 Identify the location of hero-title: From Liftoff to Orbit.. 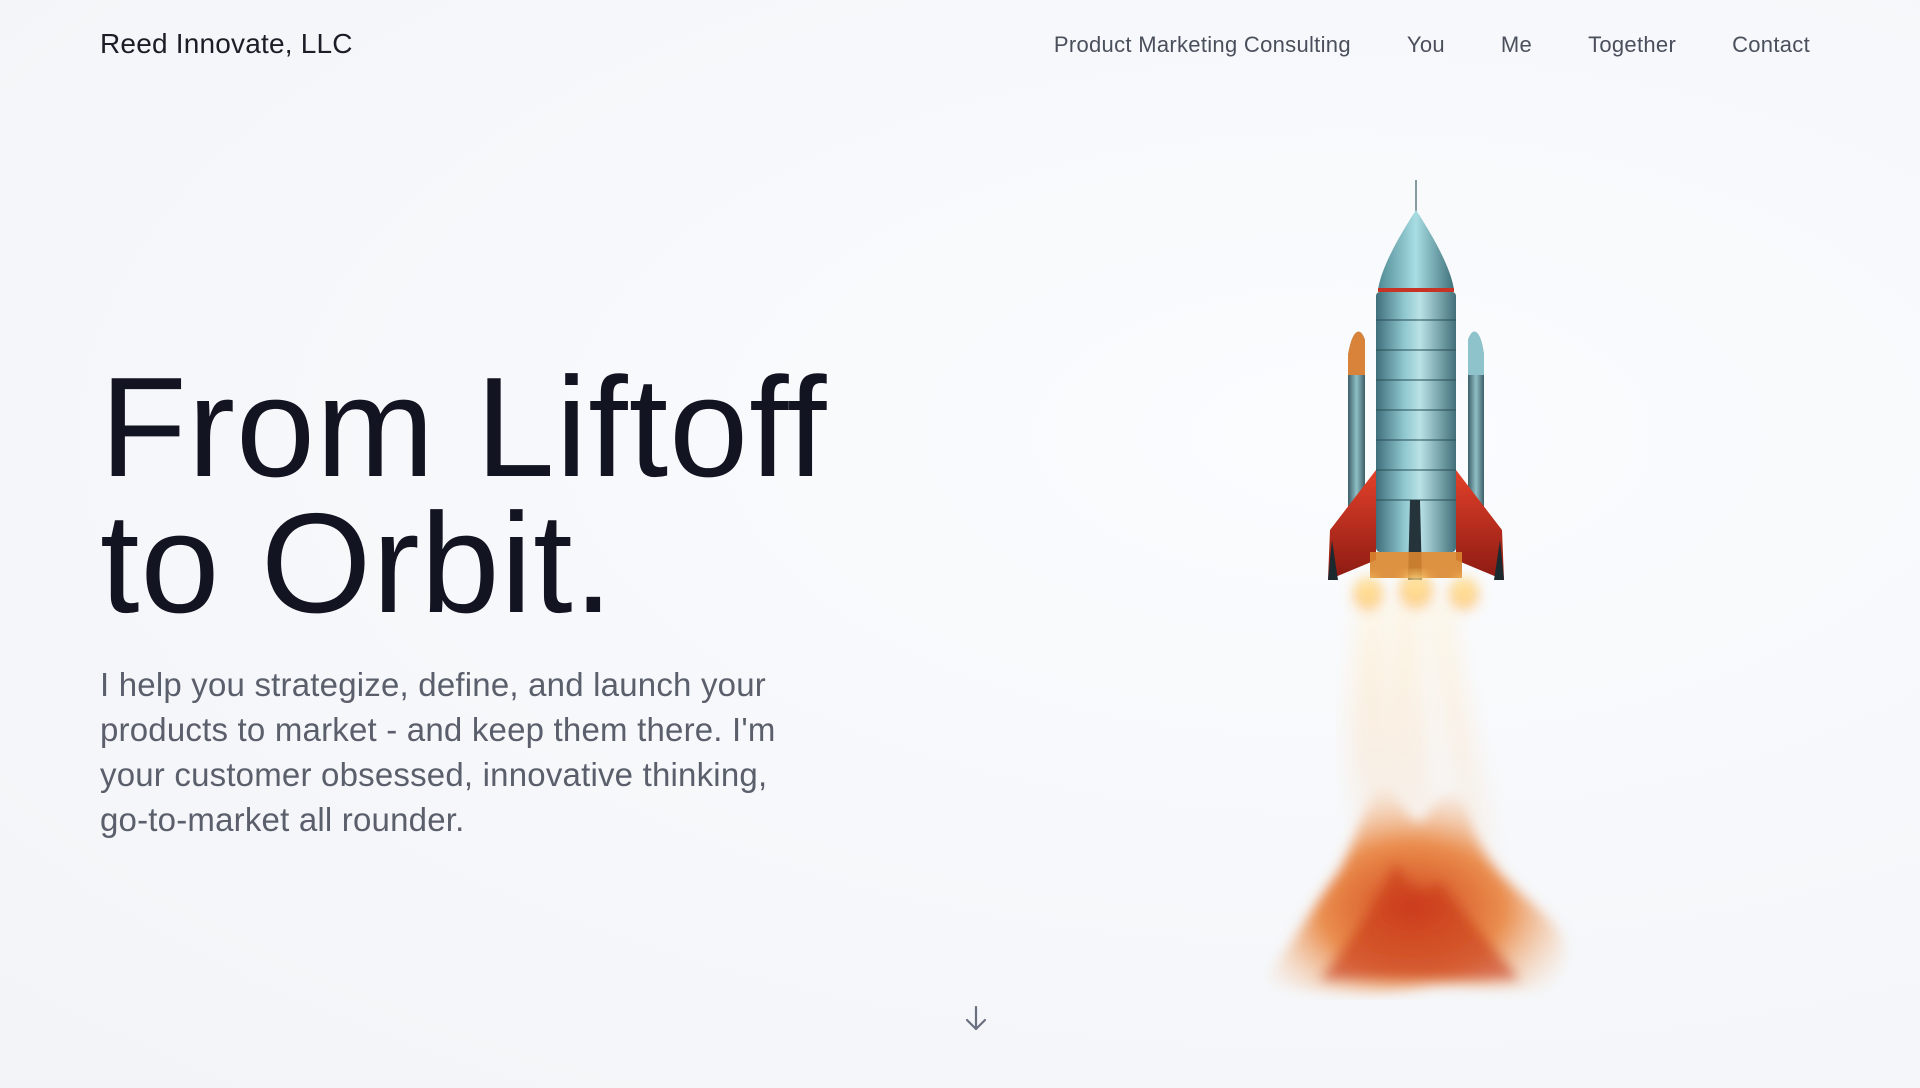
(480, 495).